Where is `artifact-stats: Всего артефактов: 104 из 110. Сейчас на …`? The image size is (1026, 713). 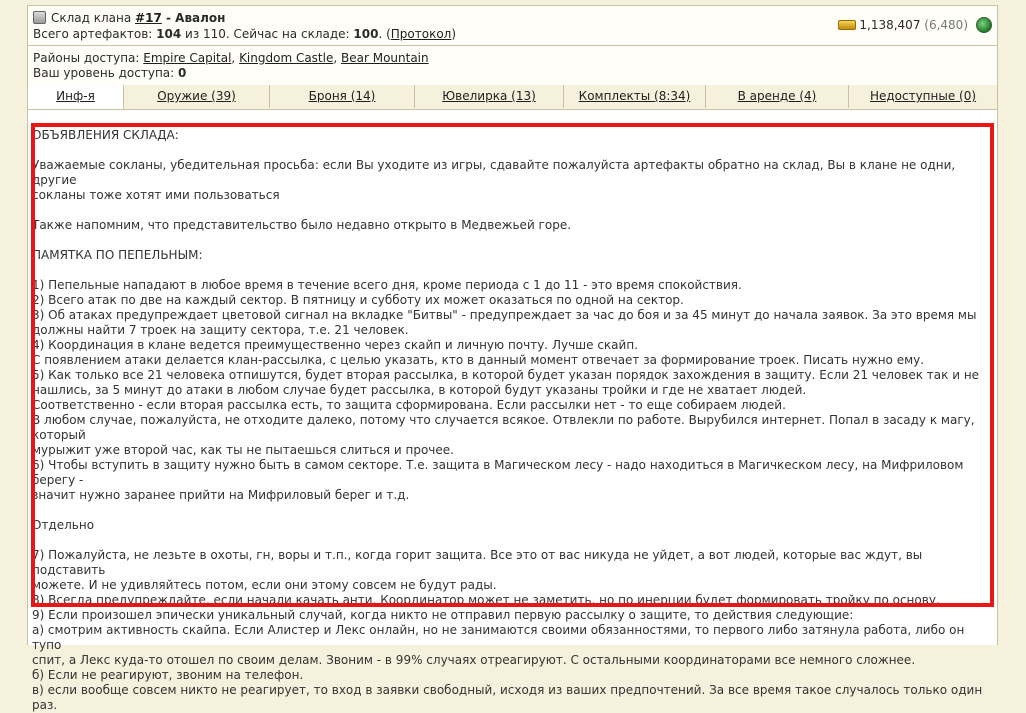
artifact-stats: Всего артефактов: 104 из 110. Сейчас на … is located at coordinates (244, 34).